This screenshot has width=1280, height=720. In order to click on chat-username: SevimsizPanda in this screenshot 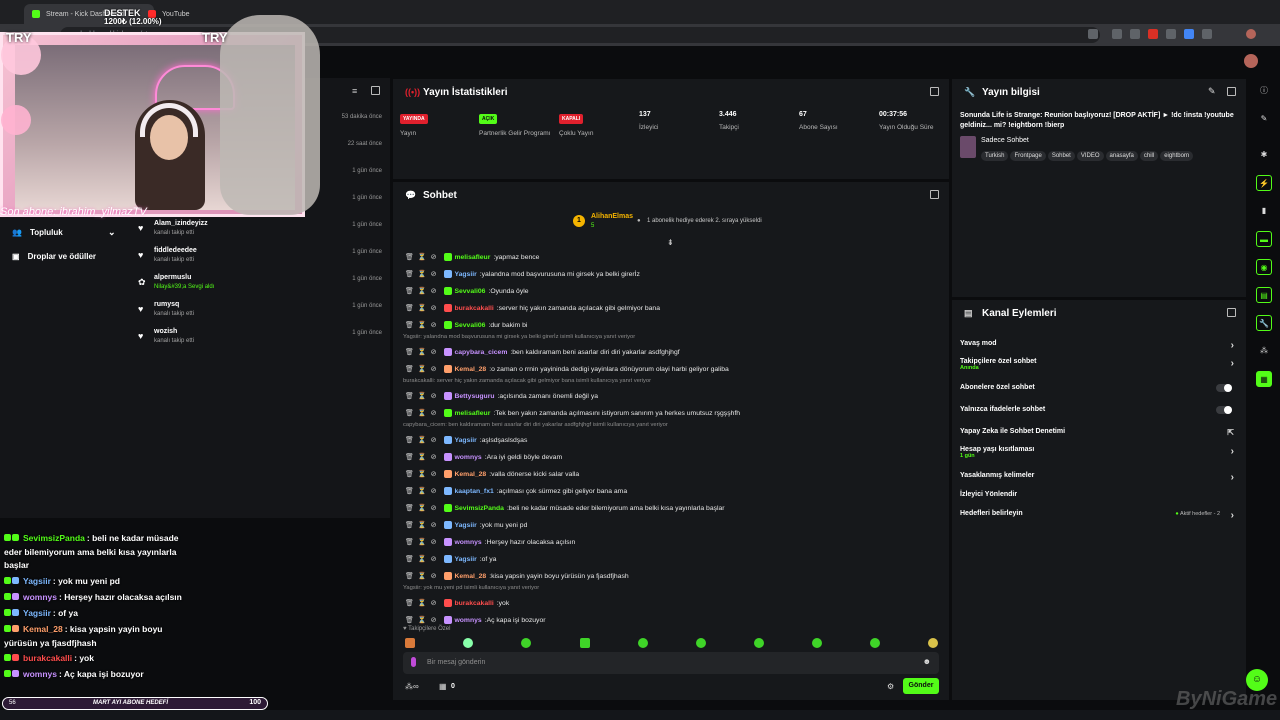, I will do `click(479, 508)`.